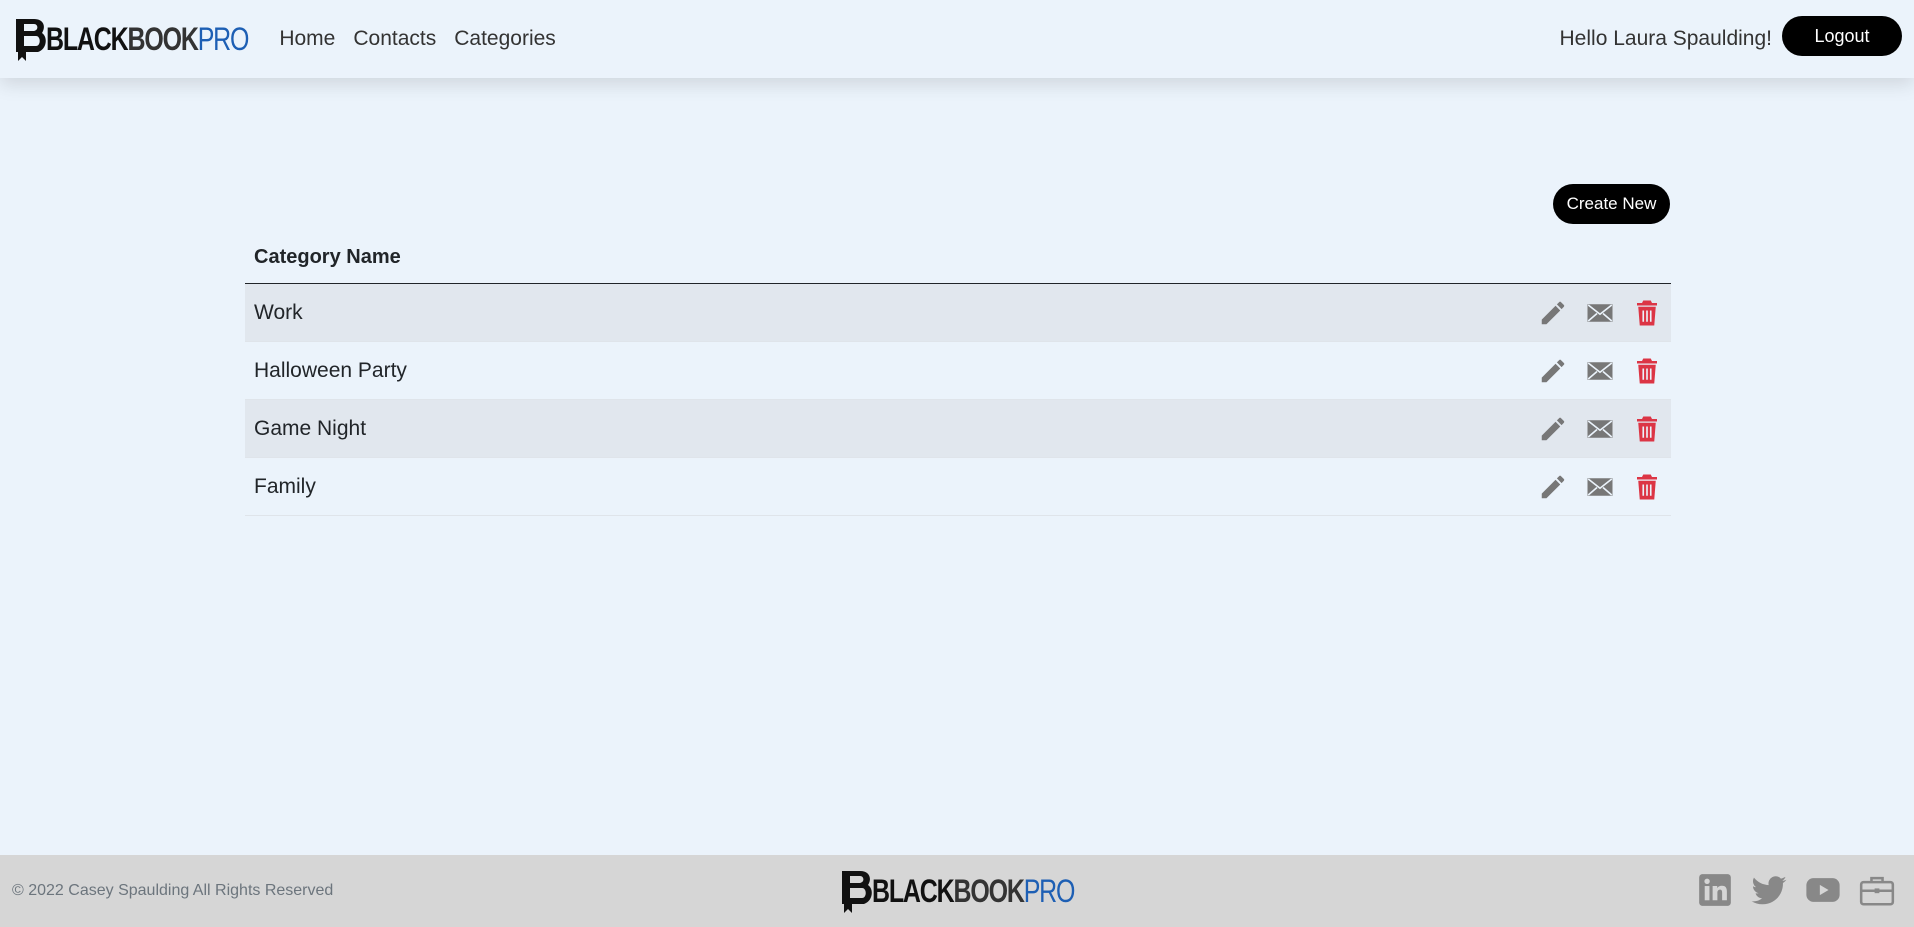  I want to click on category-name-cell: Game Night, so click(622, 428).